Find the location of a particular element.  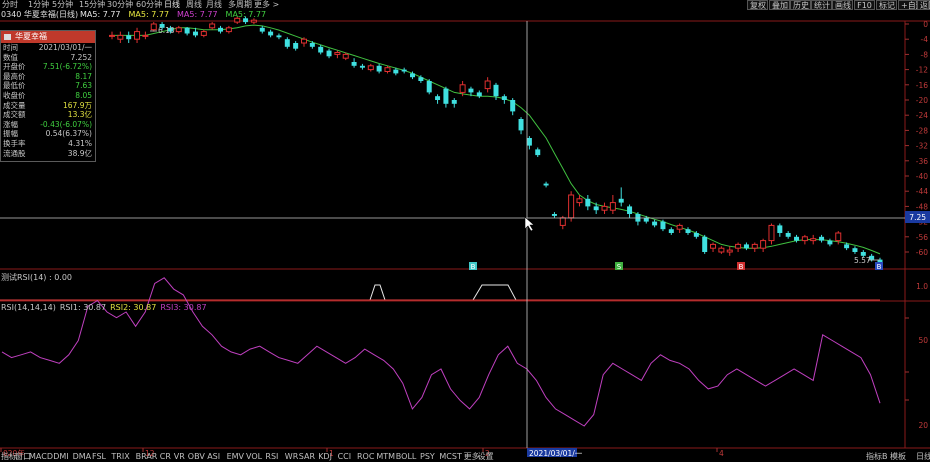

toolbar-button: +自选 is located at coordinates (911, 5).